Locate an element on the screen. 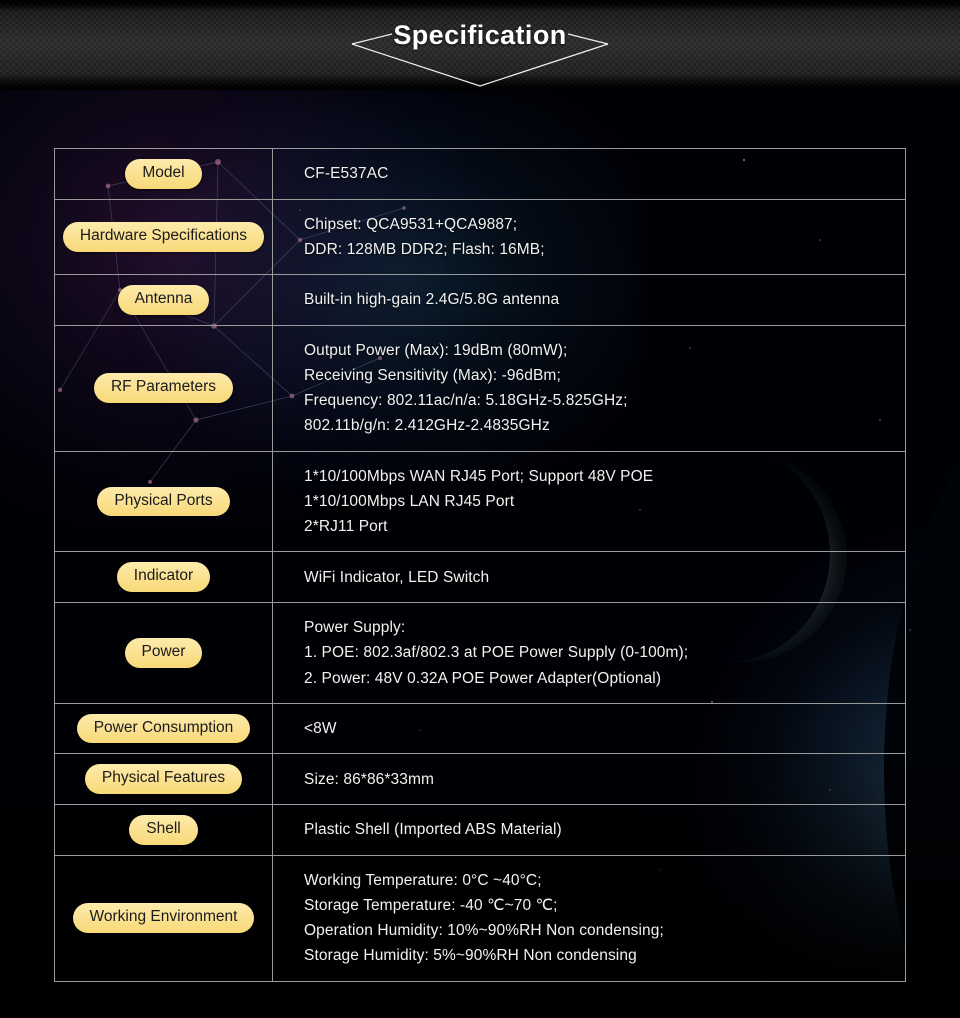  spec-label-pill: Indicator is located at coordinates (163, 577).